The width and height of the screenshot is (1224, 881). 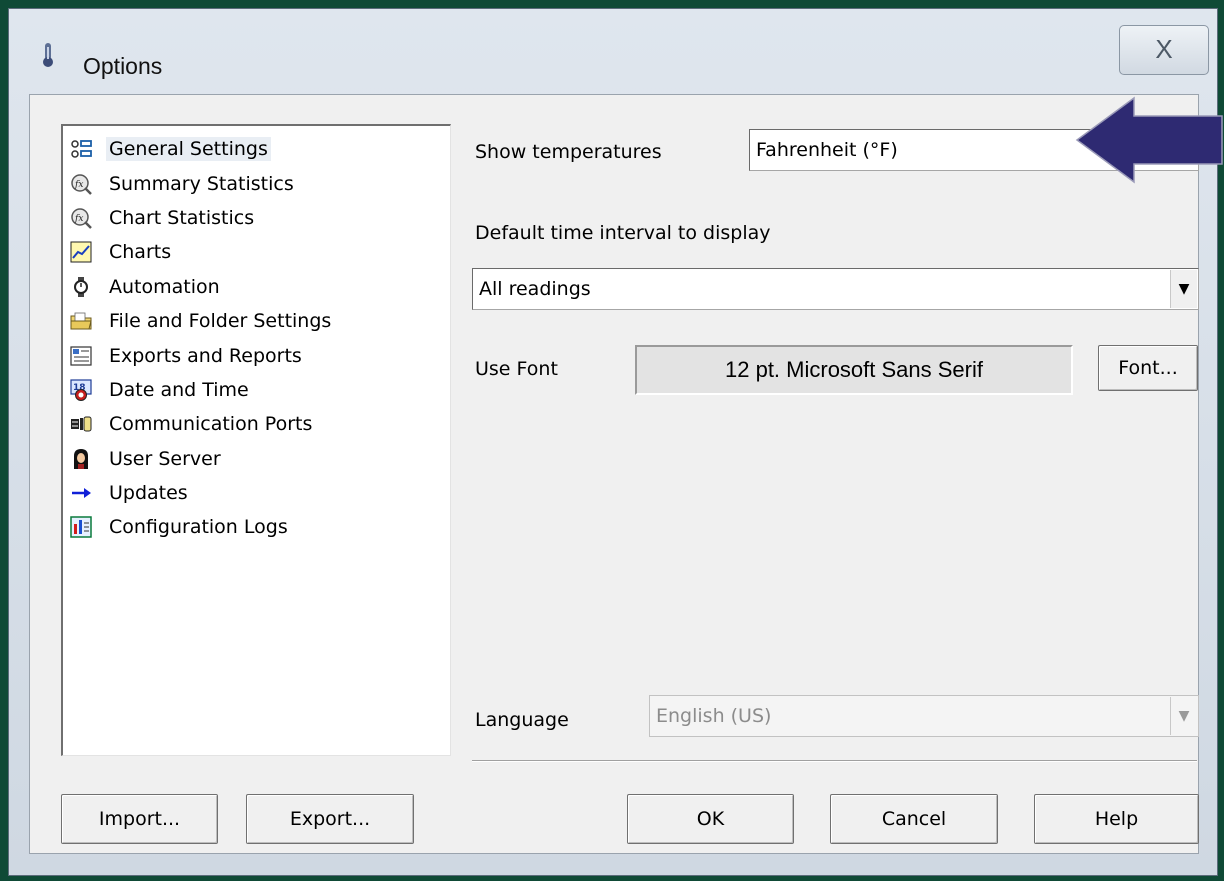 I want to click on calendar-icon: 18, so click(x=81, y=390).